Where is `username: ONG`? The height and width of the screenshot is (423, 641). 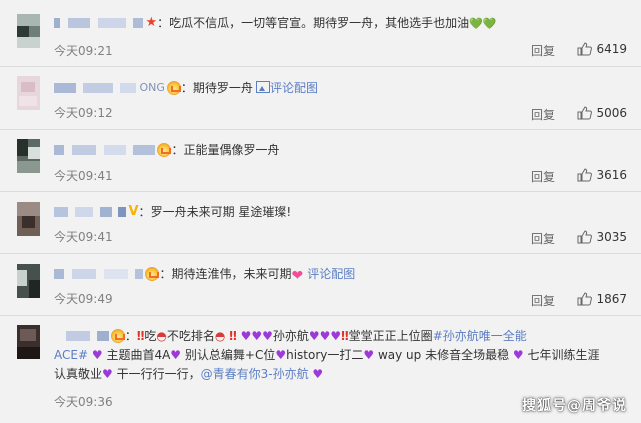 username: ONG is located at coordinates (109, 88).